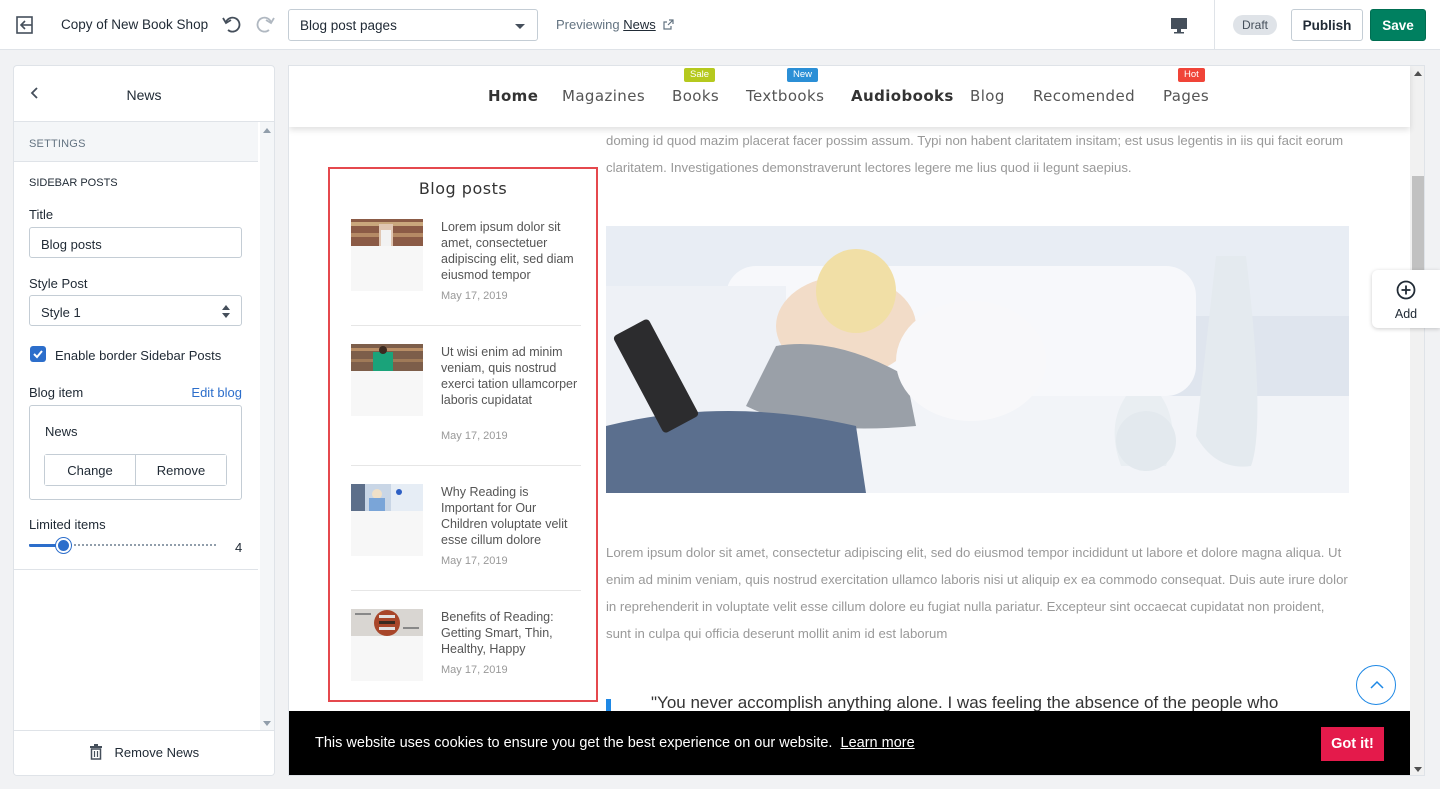 Image resolution: width=1440 pixels, height=789 pixels. I want to click on panel-header: News, so click(144, 94).